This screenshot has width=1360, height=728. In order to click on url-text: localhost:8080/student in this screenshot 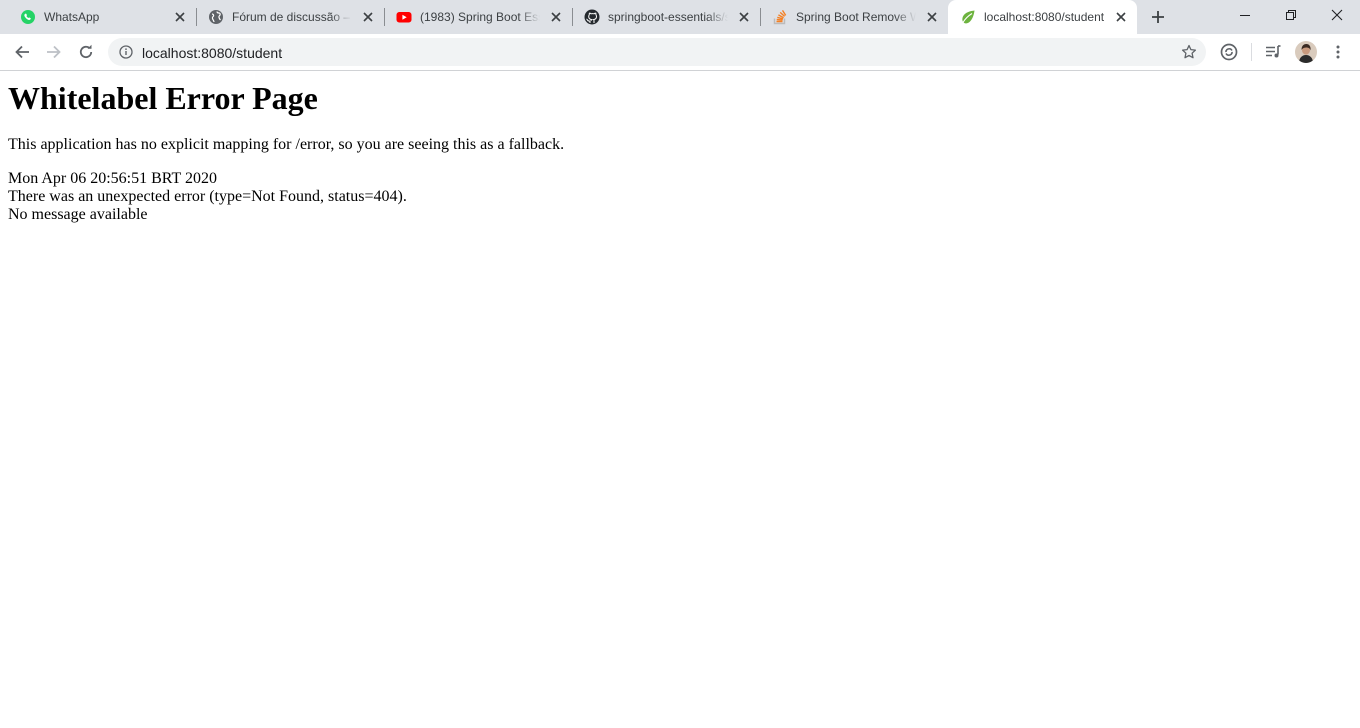, I will do `click(212, 53)`.